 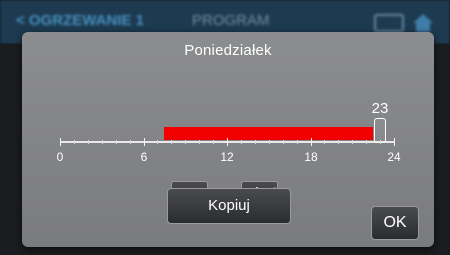 What do you see at coordinates (395, 223) in the screenshot?
I see `ok-button: OK` at bounding box center [395, 223].